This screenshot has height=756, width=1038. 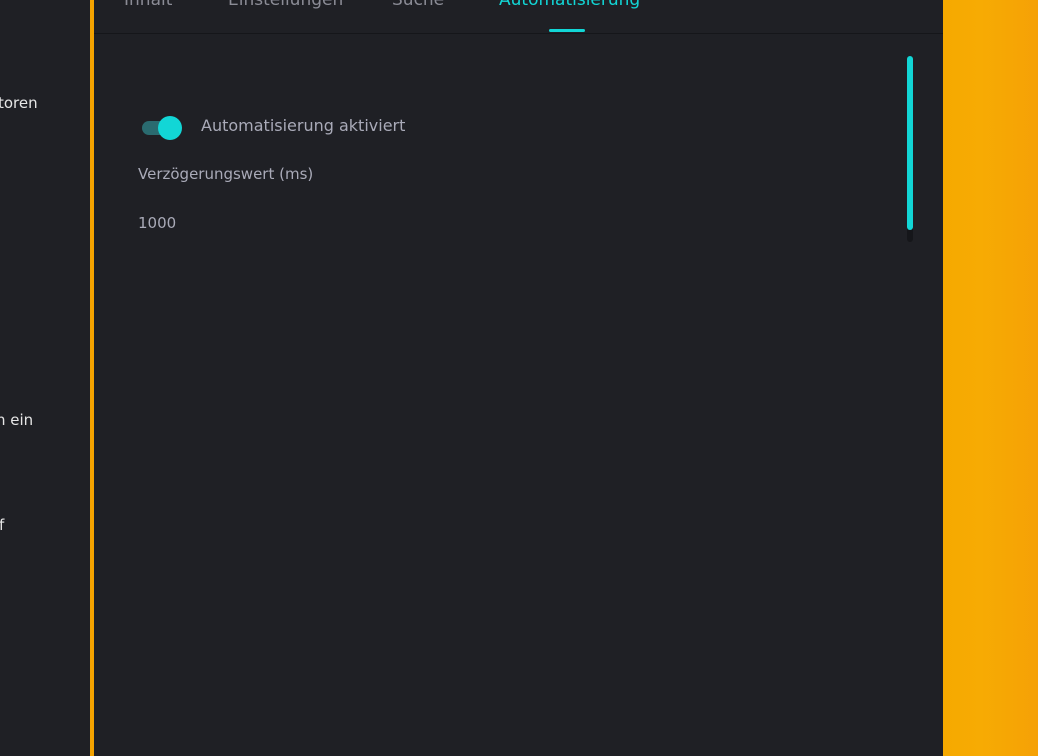 I want to click on automation-toggle, so click(x=162, y=128).